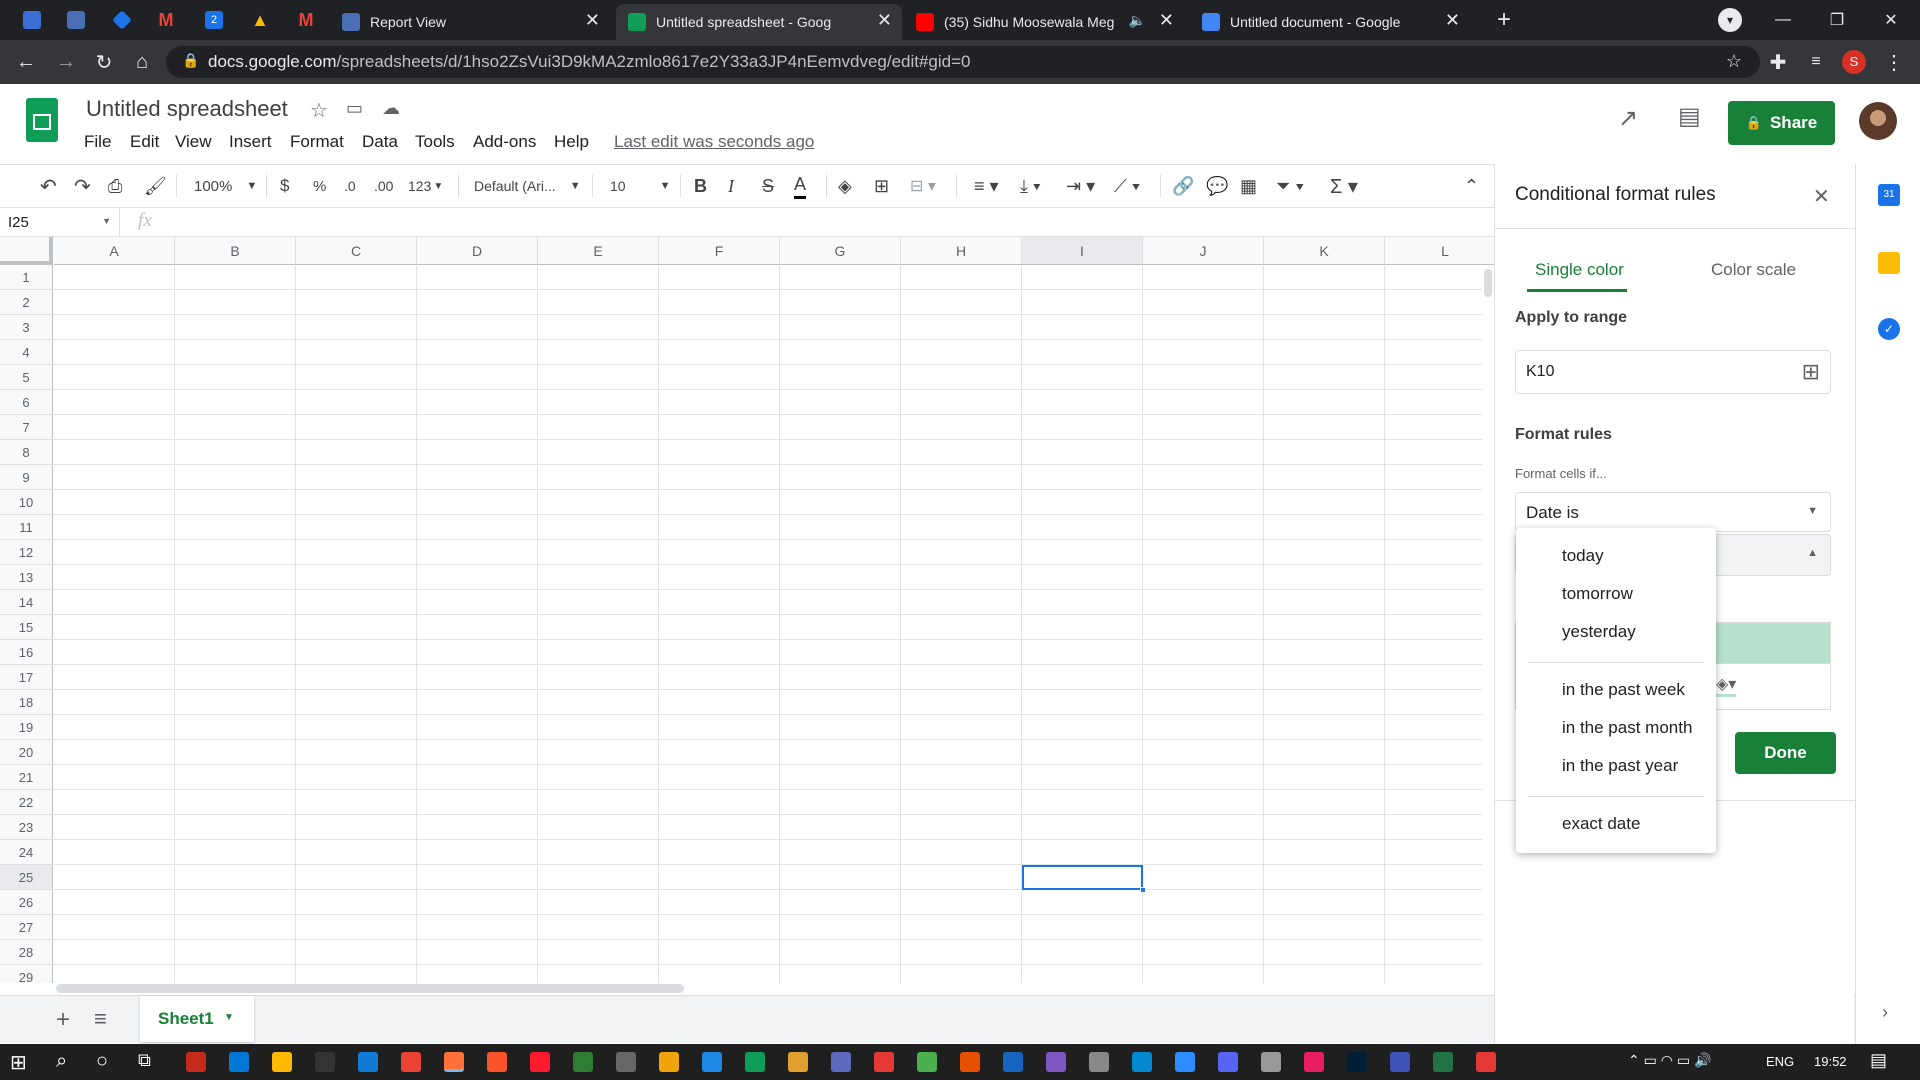 The height and width of the screenshot is (1080, 1920). Describe the element at coordinates (1488, 283) in the screenshot. I see `scrollbar-thumb` at that location.